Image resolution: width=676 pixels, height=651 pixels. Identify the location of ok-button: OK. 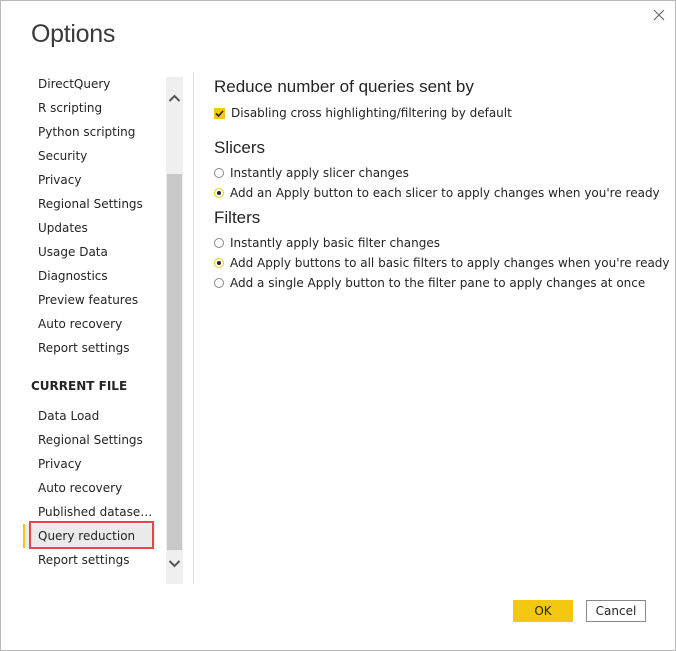
(543, 611).